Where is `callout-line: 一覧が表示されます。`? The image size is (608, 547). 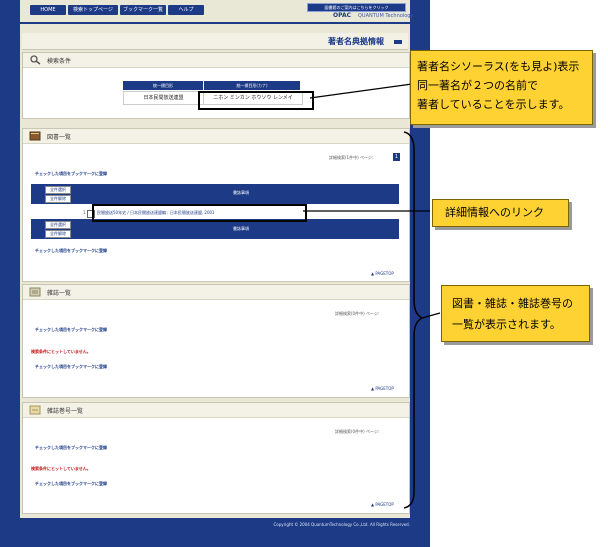
callout-line: 一覧が表示されます。 is located at coordinates (506, 324).